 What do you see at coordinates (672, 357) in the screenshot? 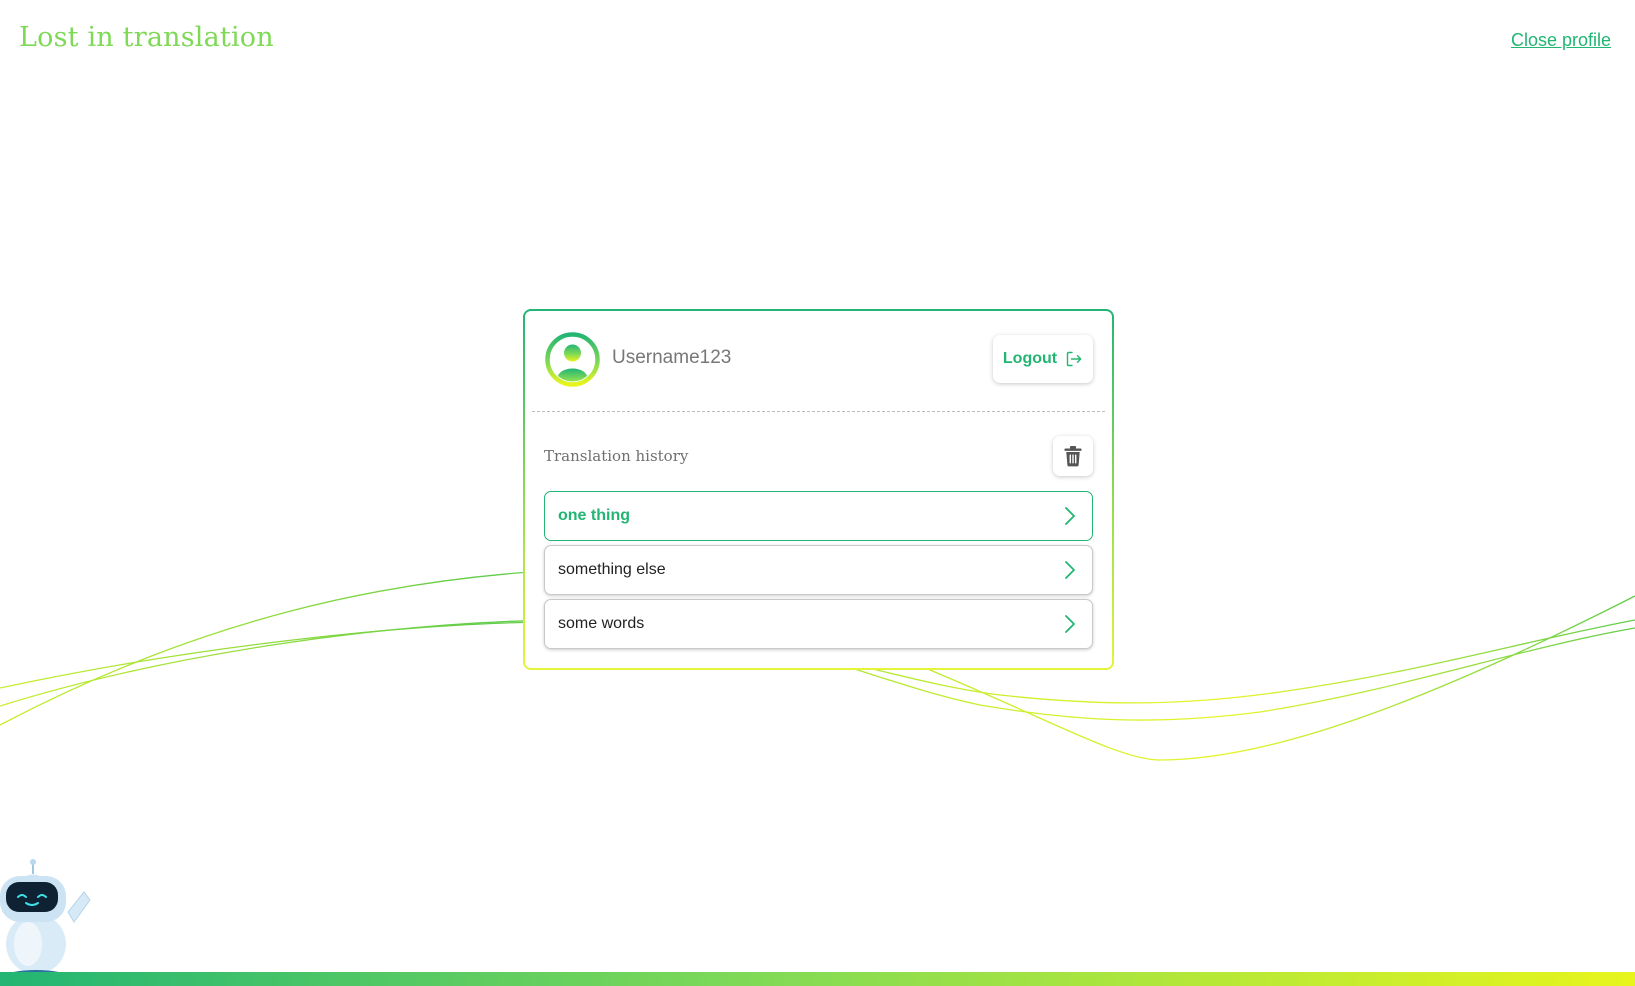
I see `username-label: Username123` at bounding box center [672, 357].